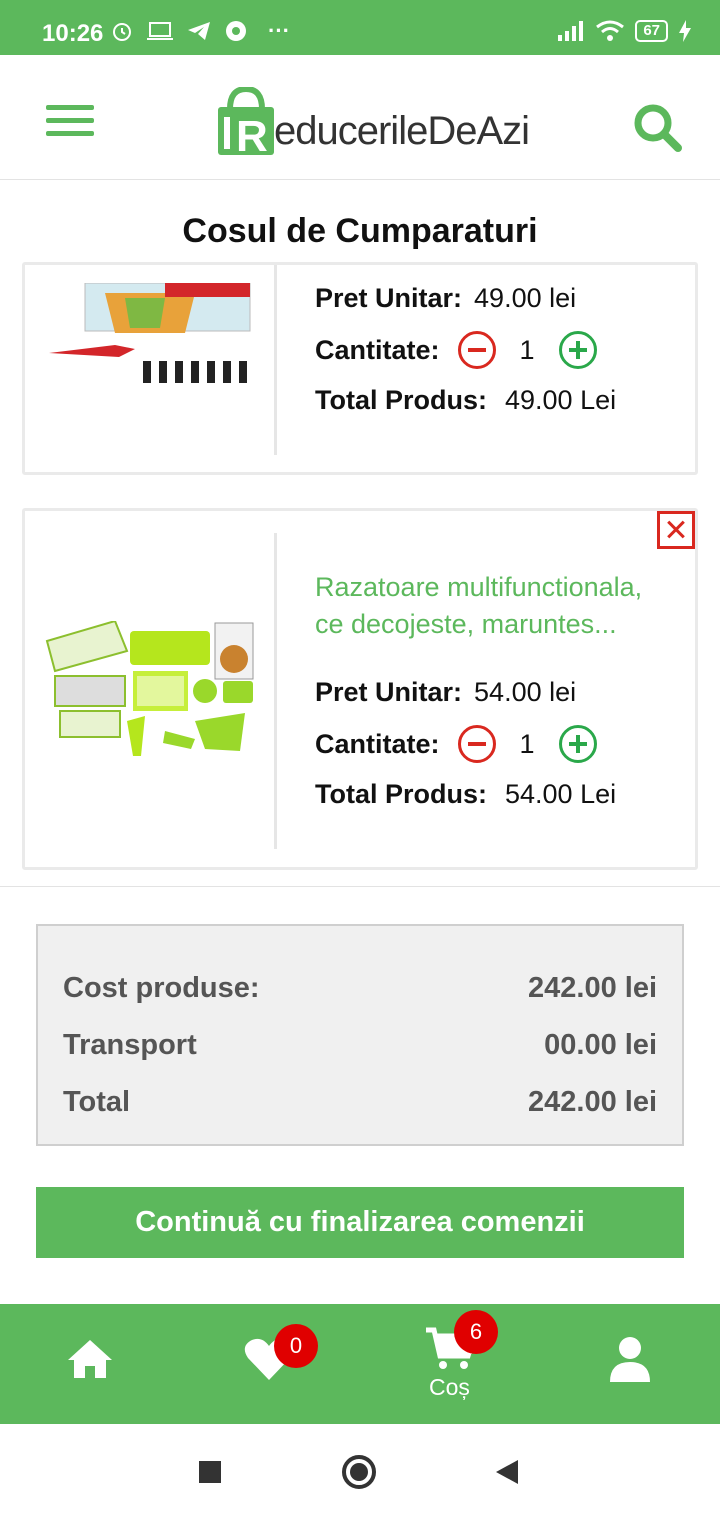 The width and height of the screenshot is (720, 1520). I want to click on nav-cart: 6 Coș, so click(470, 1364).